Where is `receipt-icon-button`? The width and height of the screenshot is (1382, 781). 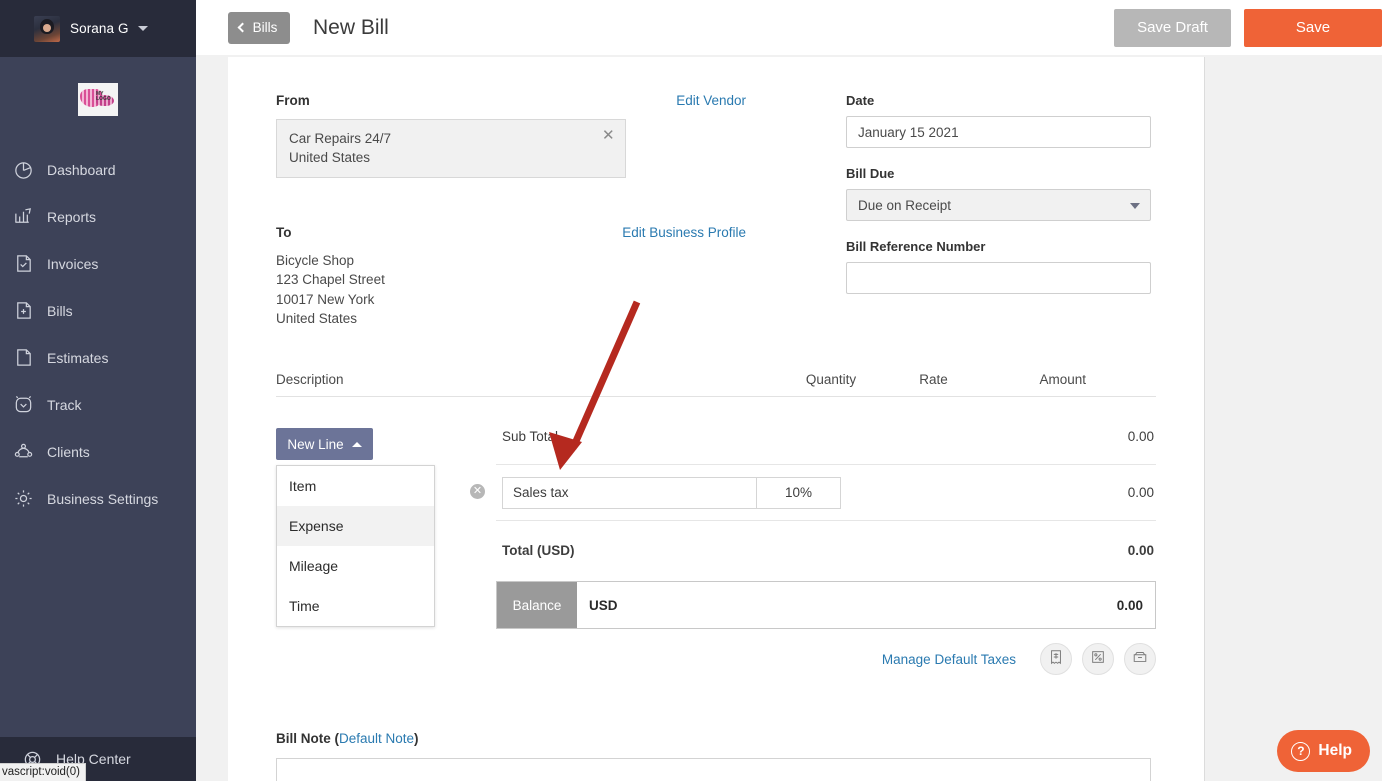 receipt-icon-button is located at coordinates (1056, 659).